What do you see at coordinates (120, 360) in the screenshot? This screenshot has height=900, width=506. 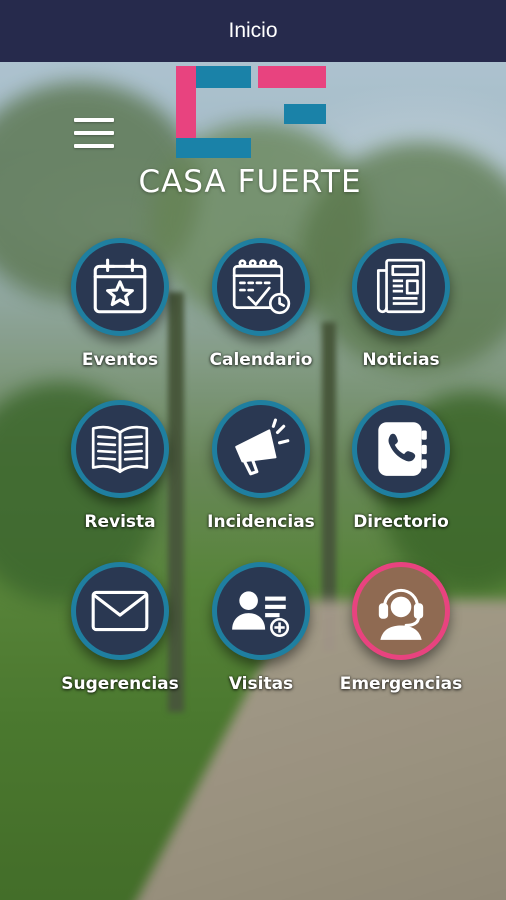 I see `tile-label: Eventos` at bounding box center [120, 360].